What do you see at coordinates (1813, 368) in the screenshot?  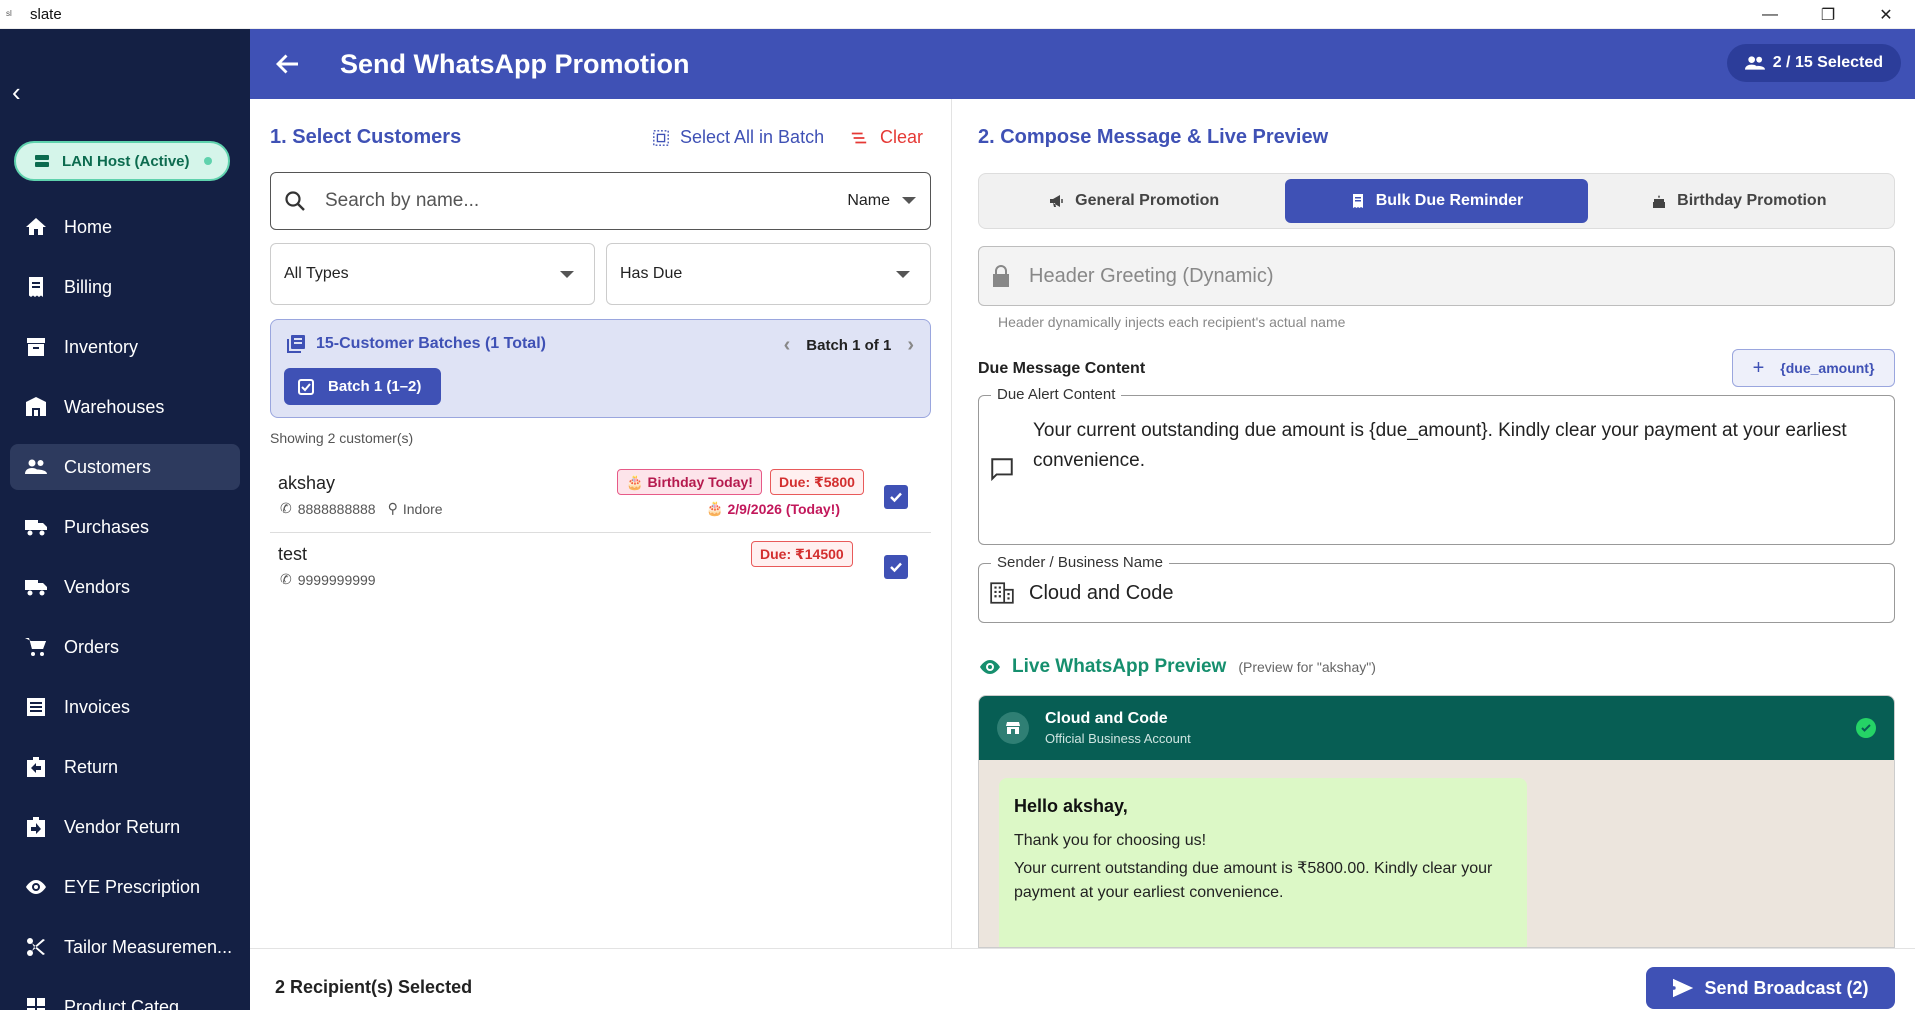 I see `insert-due-amount-button: + {due_amount}` at bounding box center [1813, 368].